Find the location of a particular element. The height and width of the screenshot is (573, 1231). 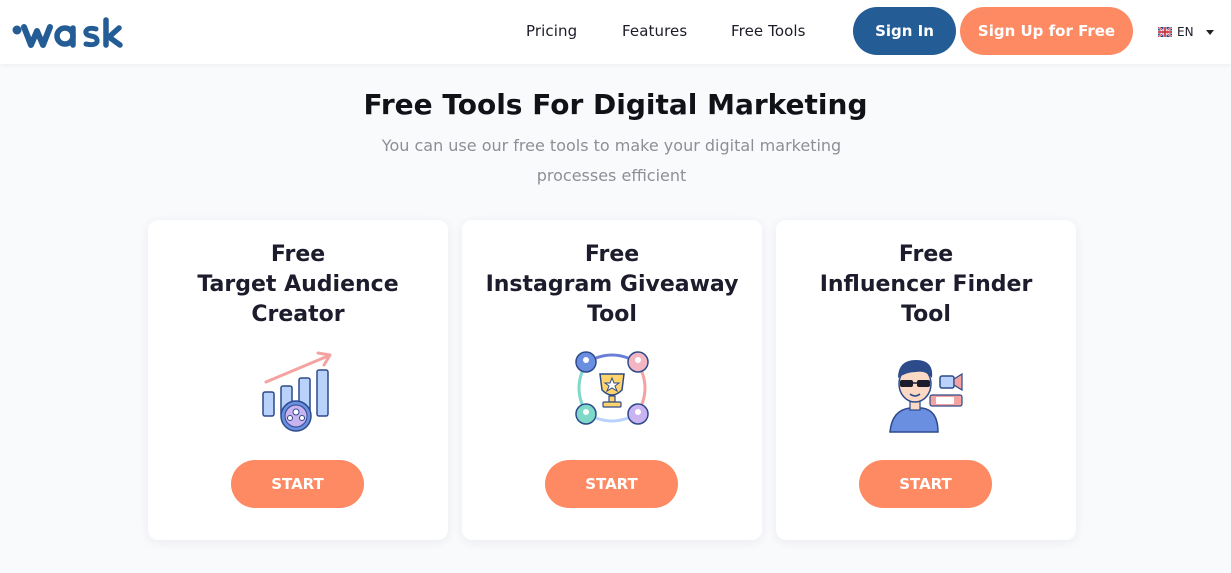

tool-card-influencer-finder: Free Influencer Finder Tool START is located at coordinates (926, 380).